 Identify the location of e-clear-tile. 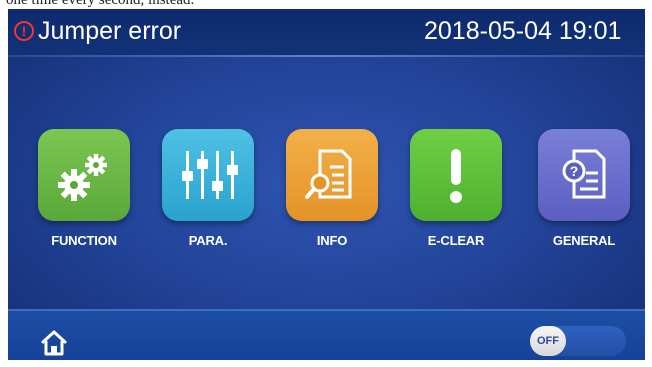
(456, 175).